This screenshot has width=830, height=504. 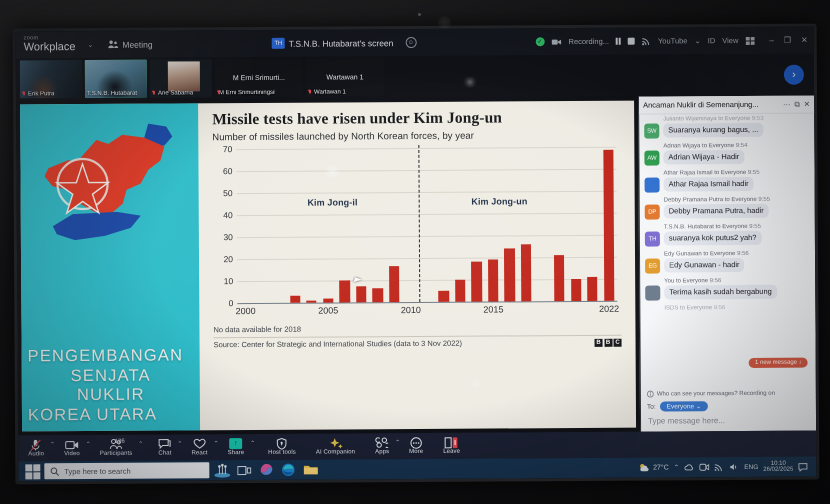 I want to click on chart-gridline: 70, so click(x=420, y=149).